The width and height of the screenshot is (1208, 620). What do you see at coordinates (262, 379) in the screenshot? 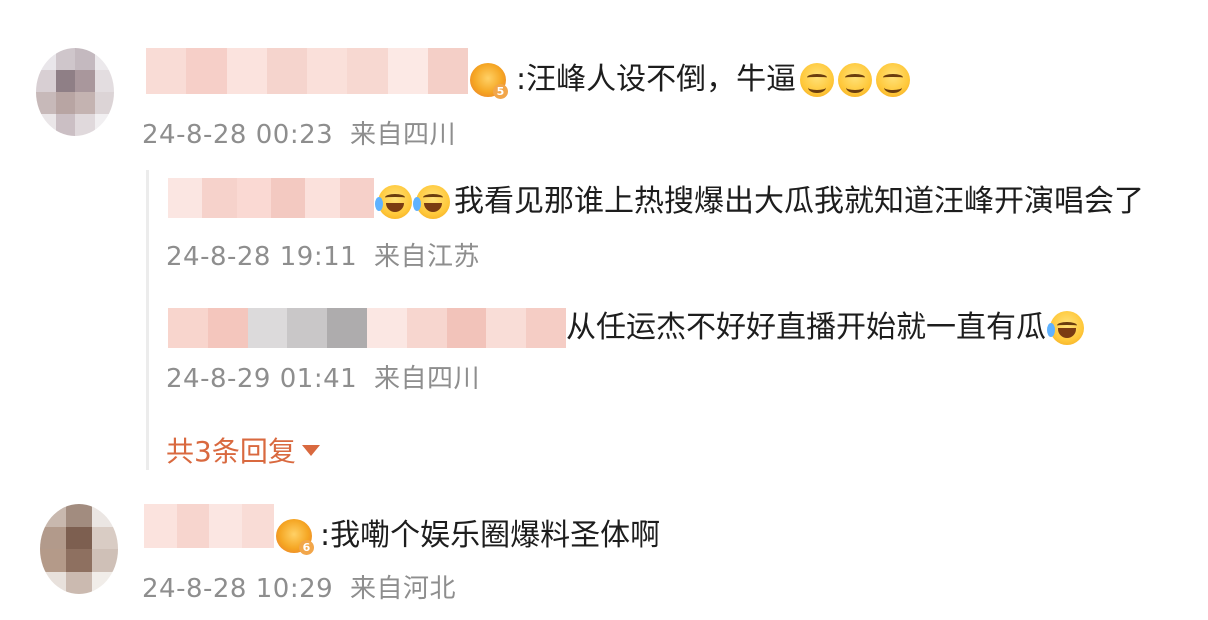
I see `reply-time: 24-8-29 01:41` at bounding box center [262, 379].